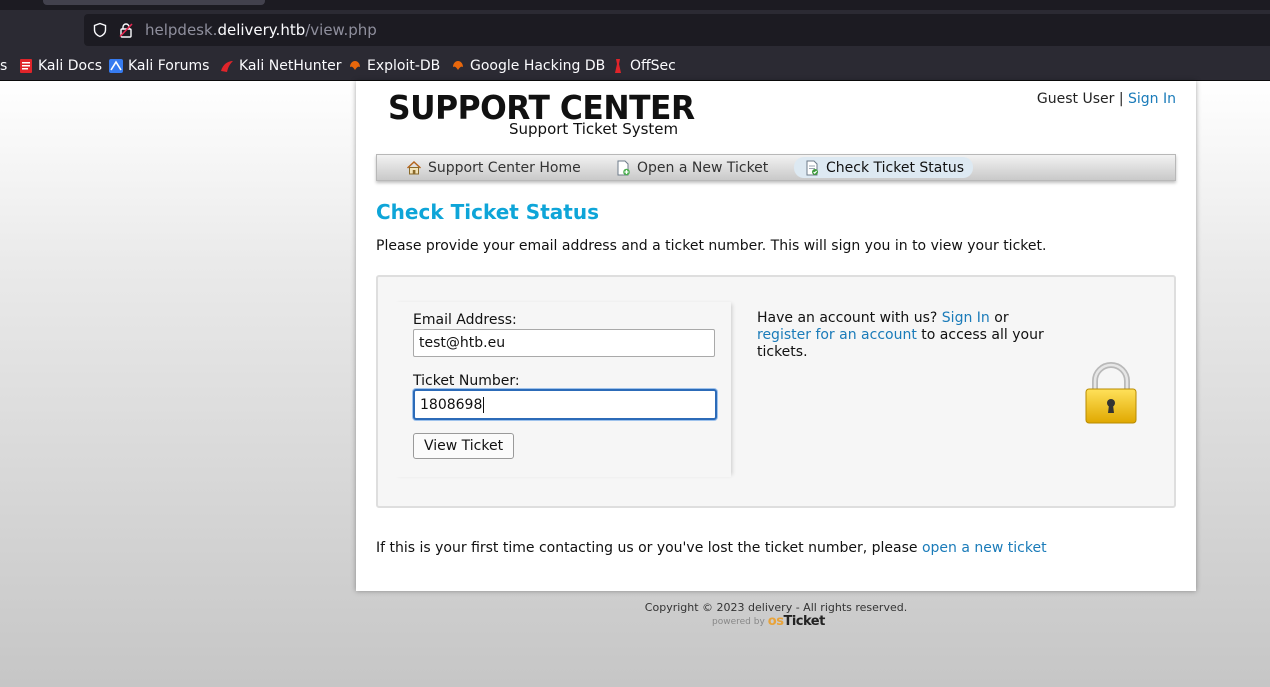 Image resolution: width=1270 pixels, height=687 pixels. Describe the element at coordinates (1001, 318) in the screenshot. I see `account-or: or` at that location.